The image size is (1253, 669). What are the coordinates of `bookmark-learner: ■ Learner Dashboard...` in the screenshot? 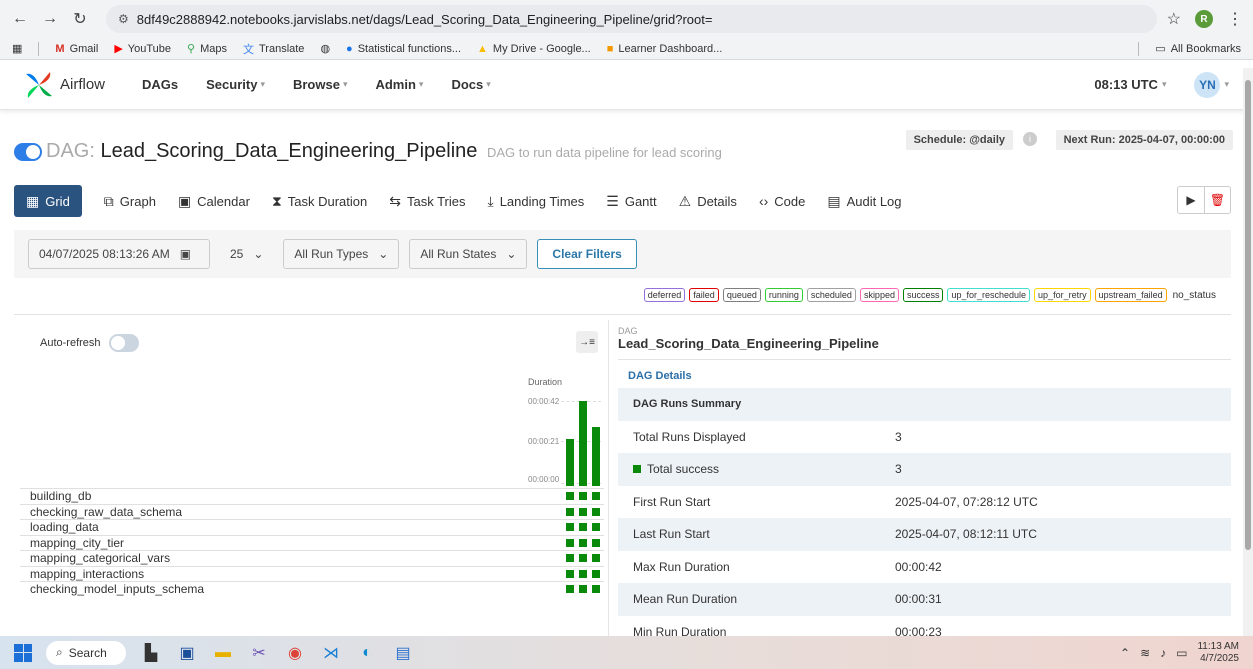 It's located at (665, 49).